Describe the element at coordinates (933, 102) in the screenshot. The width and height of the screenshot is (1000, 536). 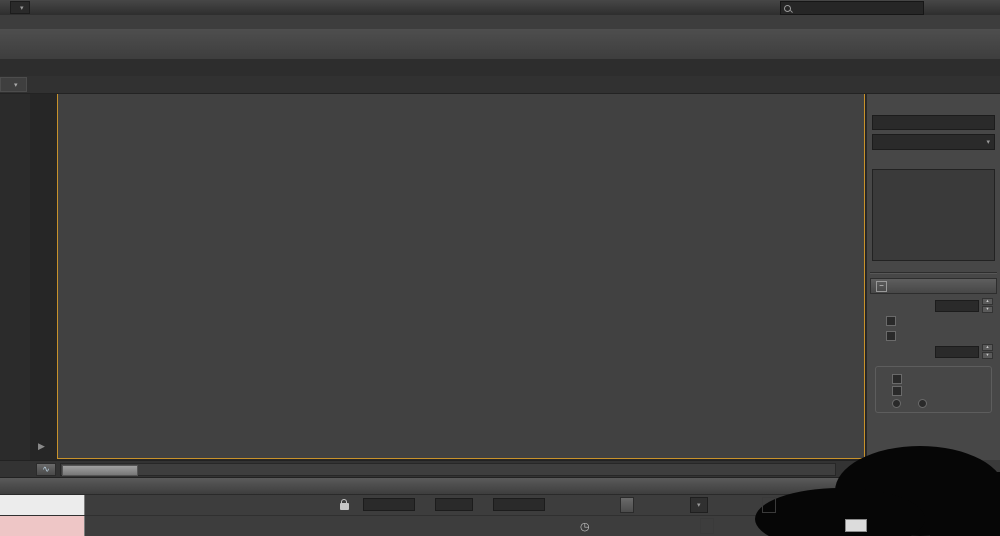
I see `command-panel-tabs` at that location.